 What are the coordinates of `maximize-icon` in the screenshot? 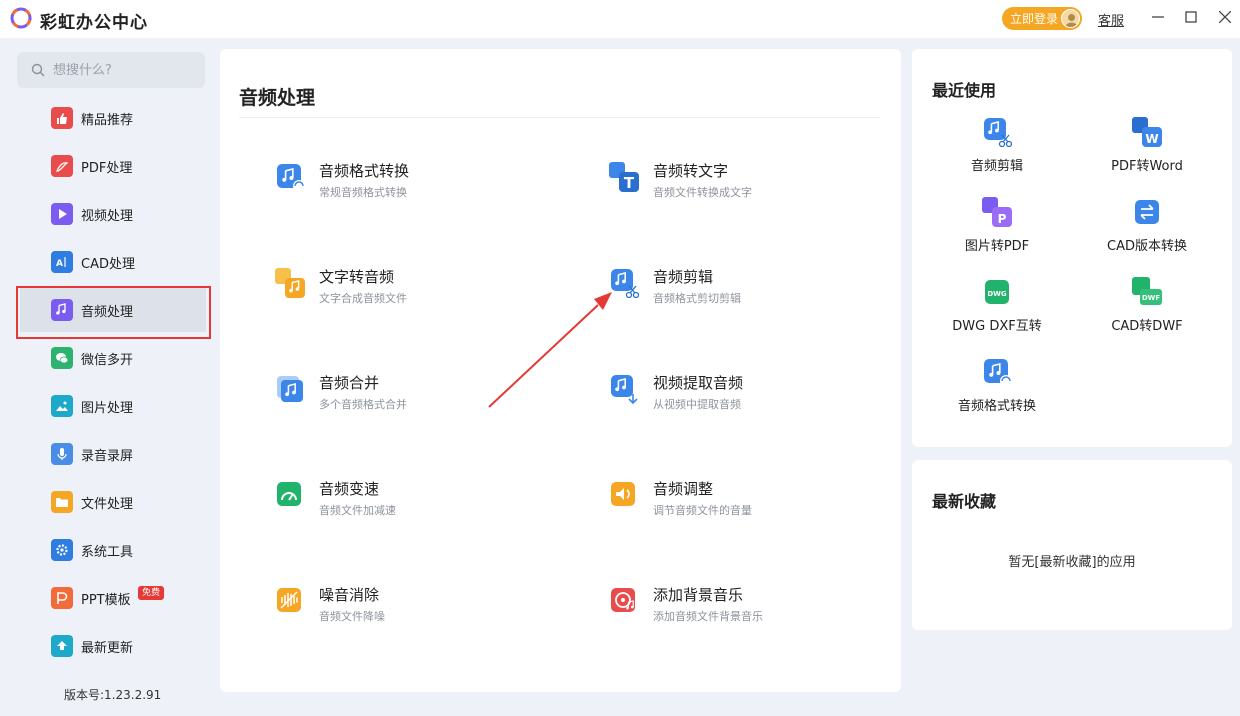 It's located at (1191, 17).